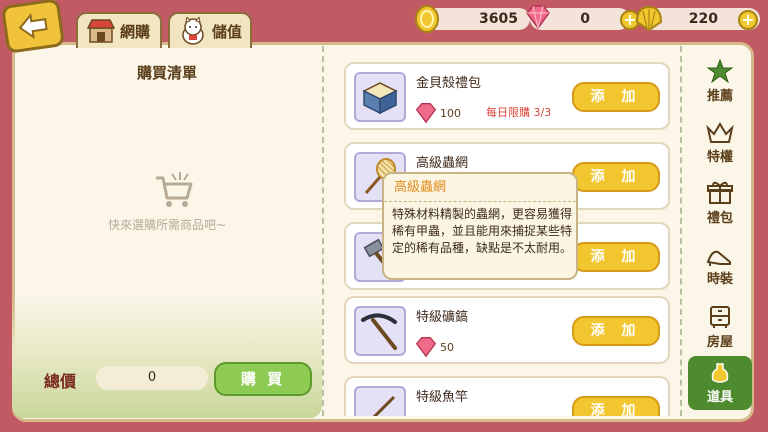 This screenshot has width=768, height=432. I want to click on category-housing: 房屋, so click(720, 327).